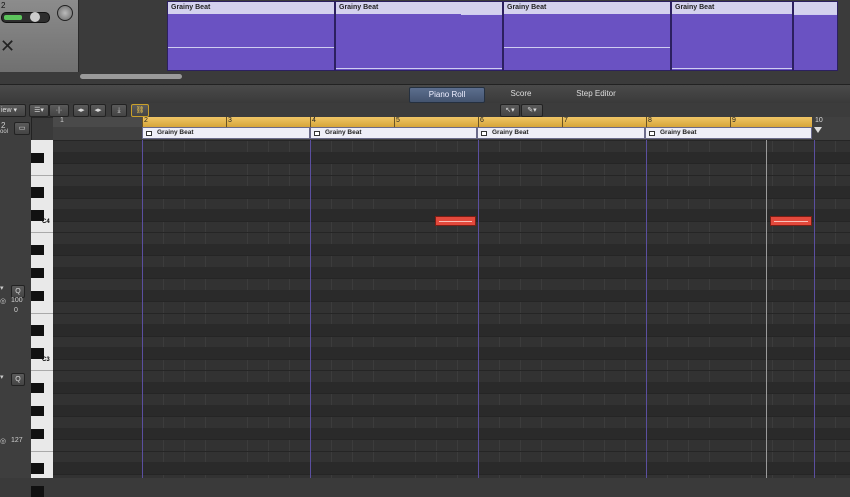 This screenshot has width=850, height=497. I want to click on midi-out-icon: ◂▸, so click(98, 110).